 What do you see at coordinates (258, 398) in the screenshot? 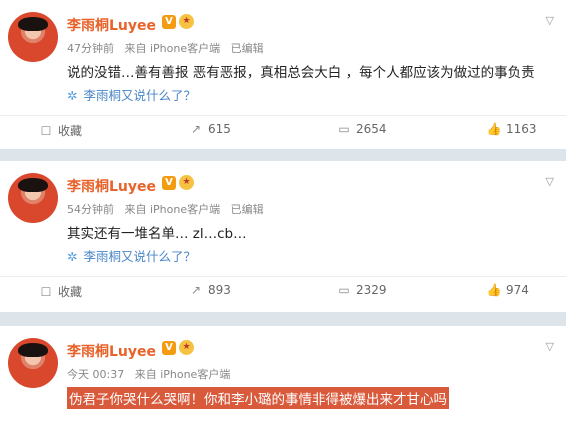
I see `post-content: 伪君子你哭什么哭啊！你和李小璐的事情非得被爆出来才甘心吗` at bounding box center [258, 398].